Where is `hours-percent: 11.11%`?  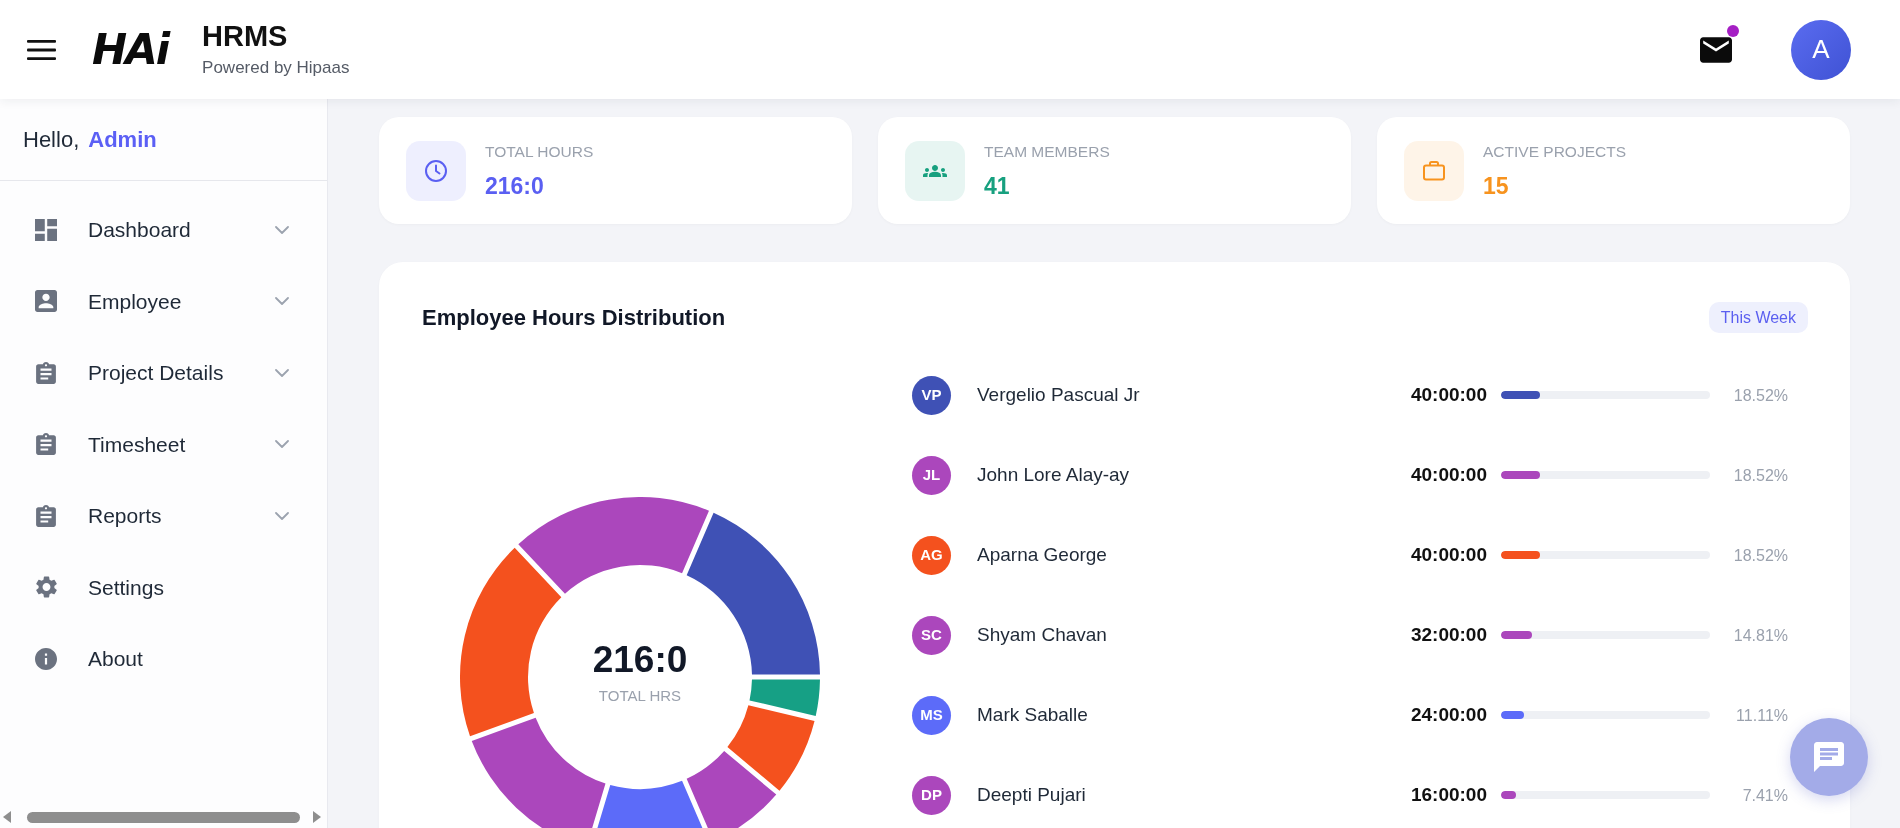 hours-percent: 11.11% is located at coordinates (1761, 715).